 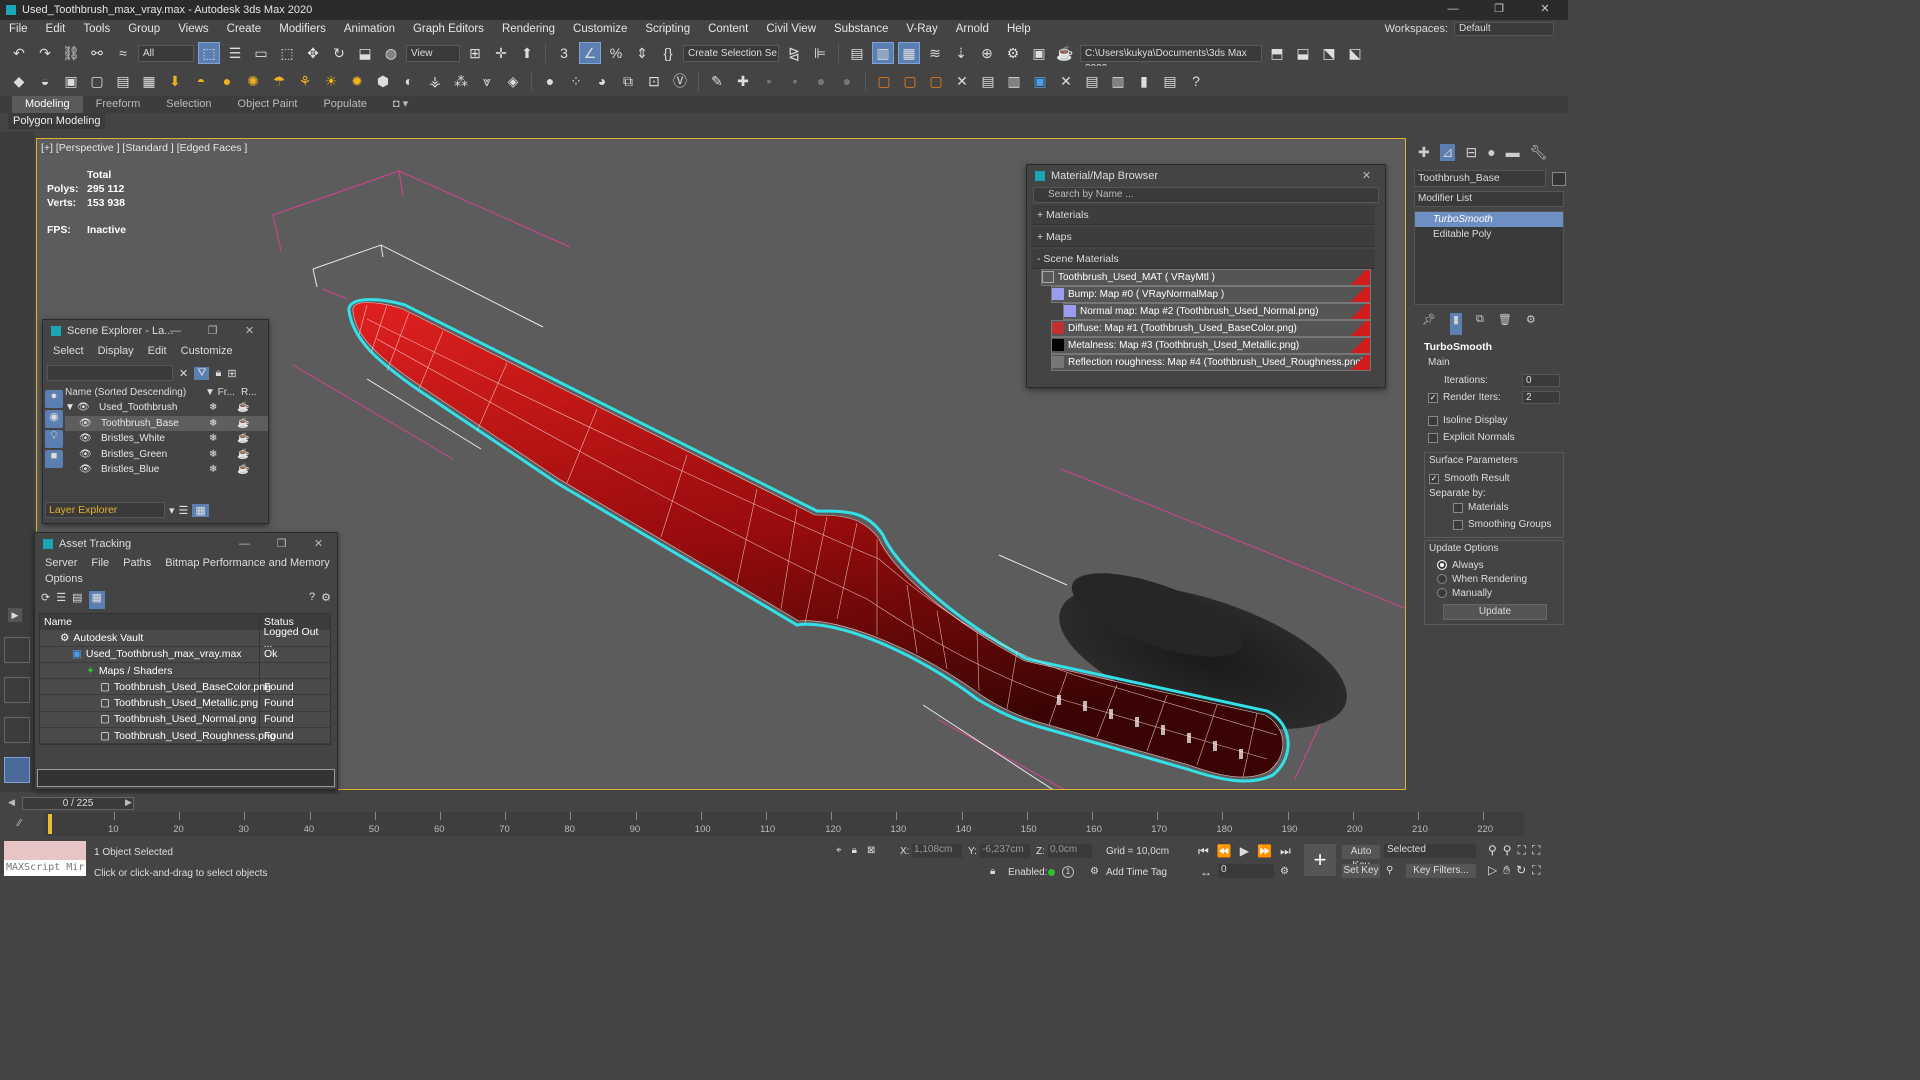 What do you see at coordinates (1559, 178) in the screenshot?
I see `object-color-swatch` at bounding box center [1559, 178].